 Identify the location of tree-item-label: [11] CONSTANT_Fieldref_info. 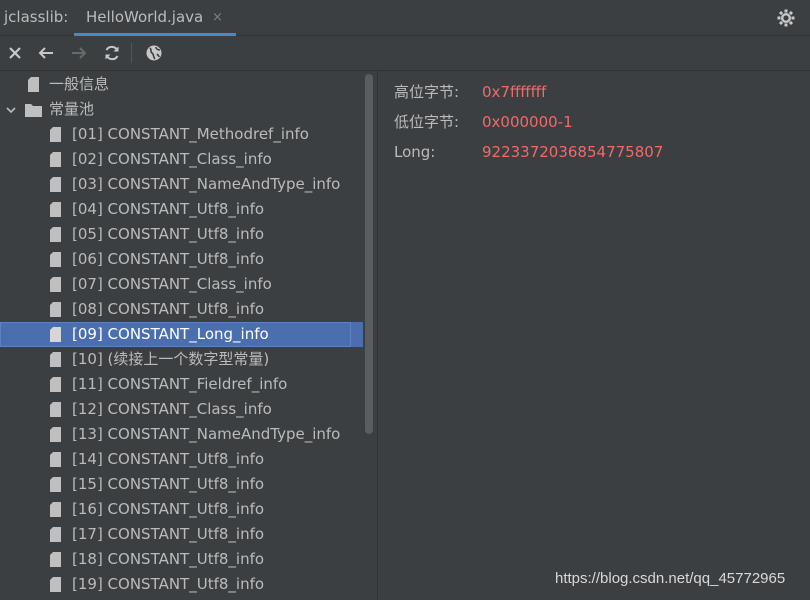
(180, 384).